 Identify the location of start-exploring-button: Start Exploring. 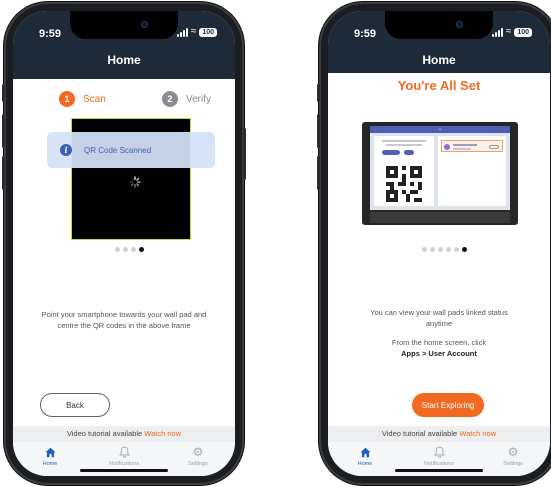
(448, 405).